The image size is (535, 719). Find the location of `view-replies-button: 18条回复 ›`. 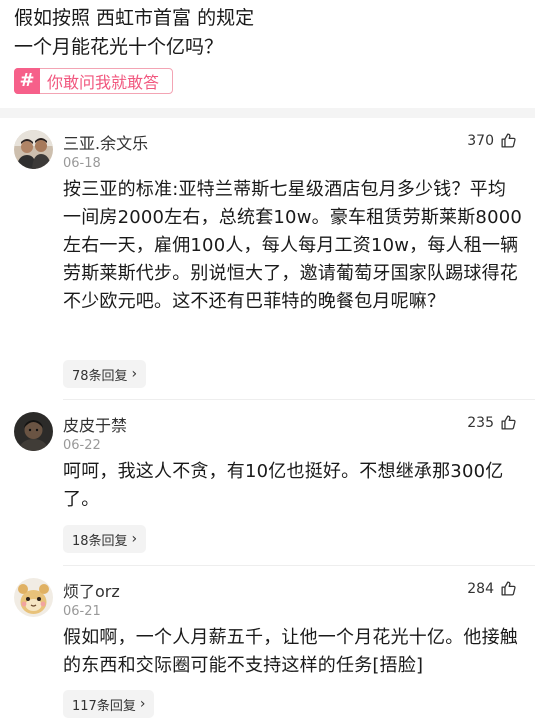

view-replies-button: 18条回复 › is located at coordinates (105, 539).